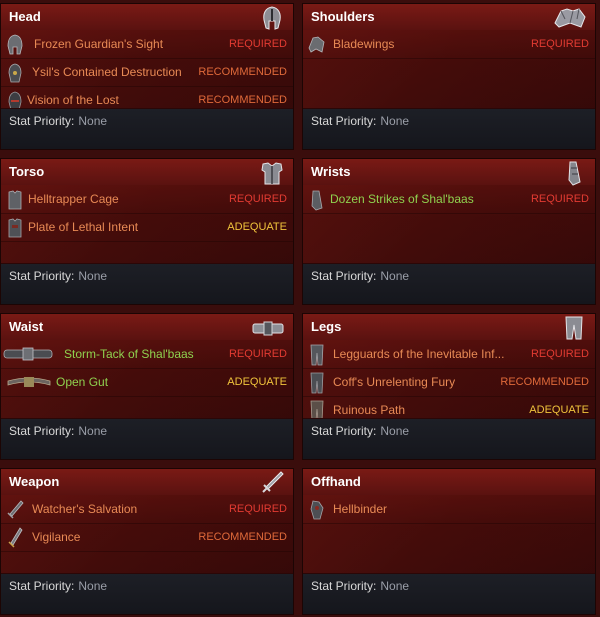 The height and width of the screenshot is (617, 600). What do you see at coordinates (449, 17) in the screenshot?
I see `panel-header: Shoulders` at bounding box center [449, 17].